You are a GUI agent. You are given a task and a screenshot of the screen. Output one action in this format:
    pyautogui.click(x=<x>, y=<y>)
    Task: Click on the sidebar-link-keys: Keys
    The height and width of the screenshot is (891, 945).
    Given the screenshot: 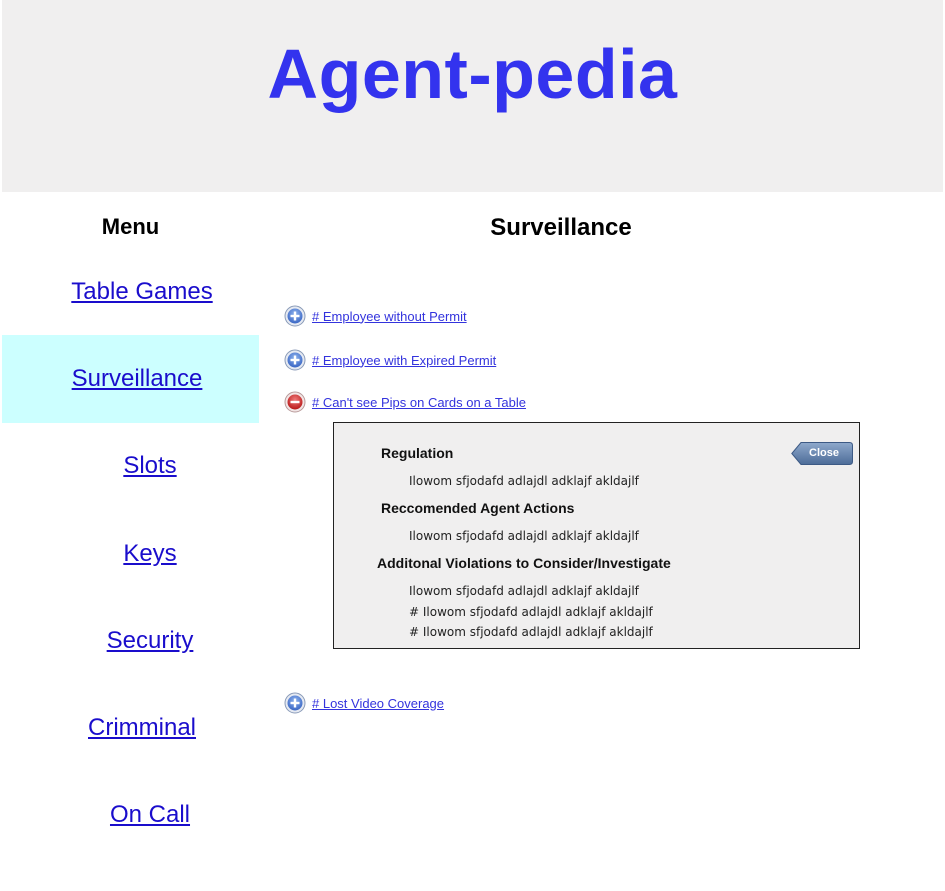 What is the action you would take?
    pyautogui.click(x=149, y=554)
    